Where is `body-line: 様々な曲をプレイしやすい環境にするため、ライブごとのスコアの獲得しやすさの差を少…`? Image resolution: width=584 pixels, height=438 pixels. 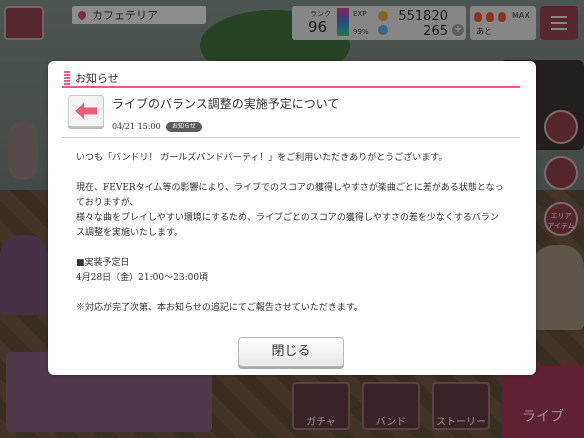 body-line: 様々な曲をプレイしやすい環境にするため、ライブごとのスコアの獲得しやすさの差を少… is located at coordinates (287, 225).